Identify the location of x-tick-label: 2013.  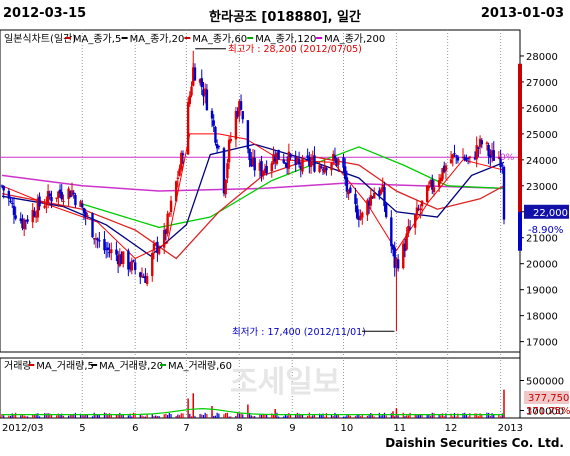
(510, 428).